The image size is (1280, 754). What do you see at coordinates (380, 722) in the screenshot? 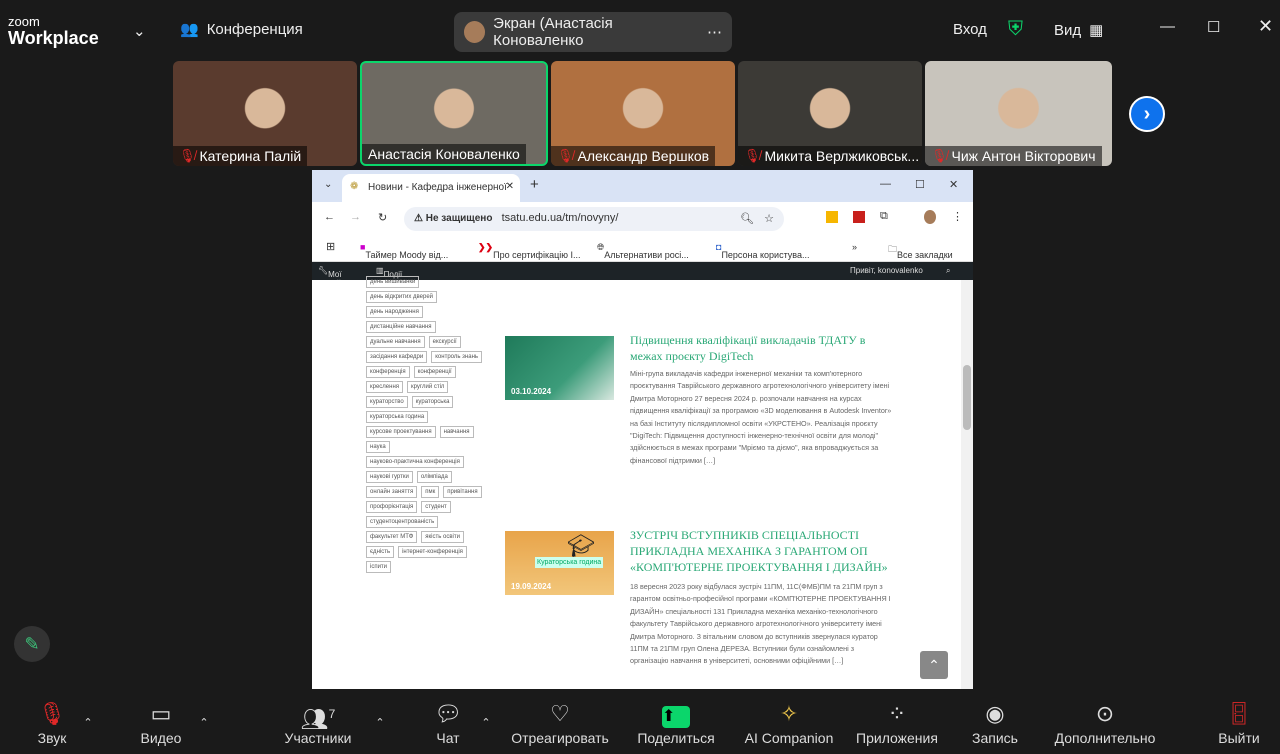
I see `participants-options-chevron: ⌃` at bounding box center [380, 722].